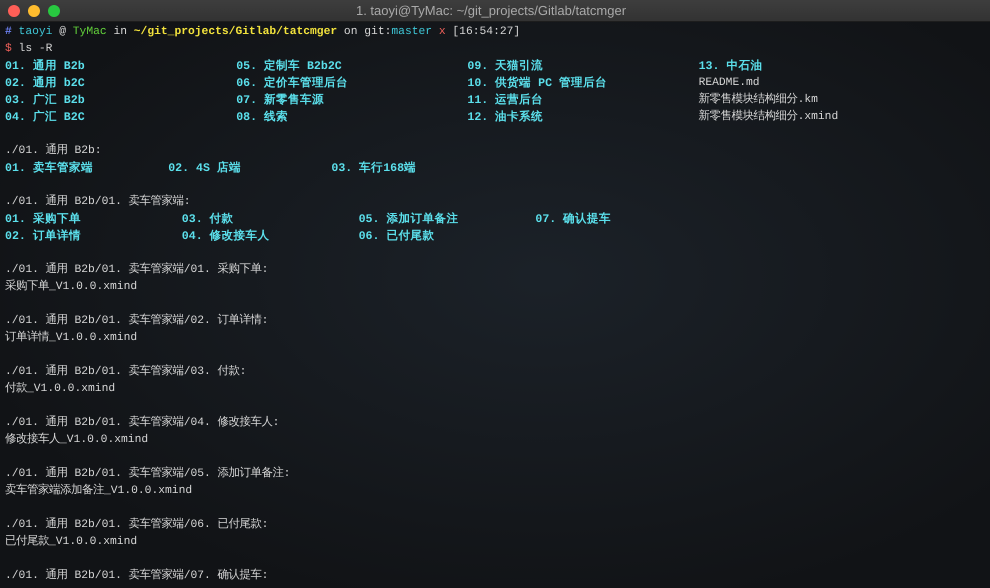  I want to click on directory-entry: 02. 订单详情, so click(43, 236).